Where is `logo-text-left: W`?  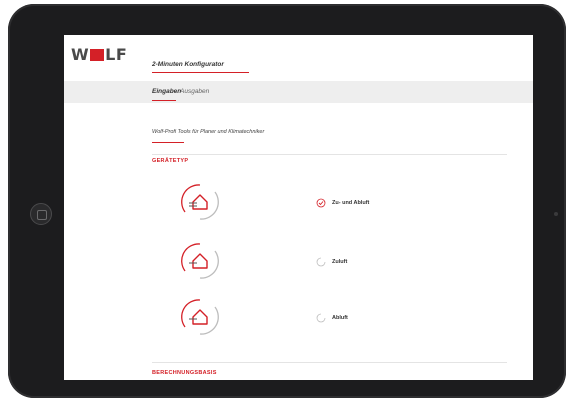 logo-text-left: W is located at coordinates (80, 54).